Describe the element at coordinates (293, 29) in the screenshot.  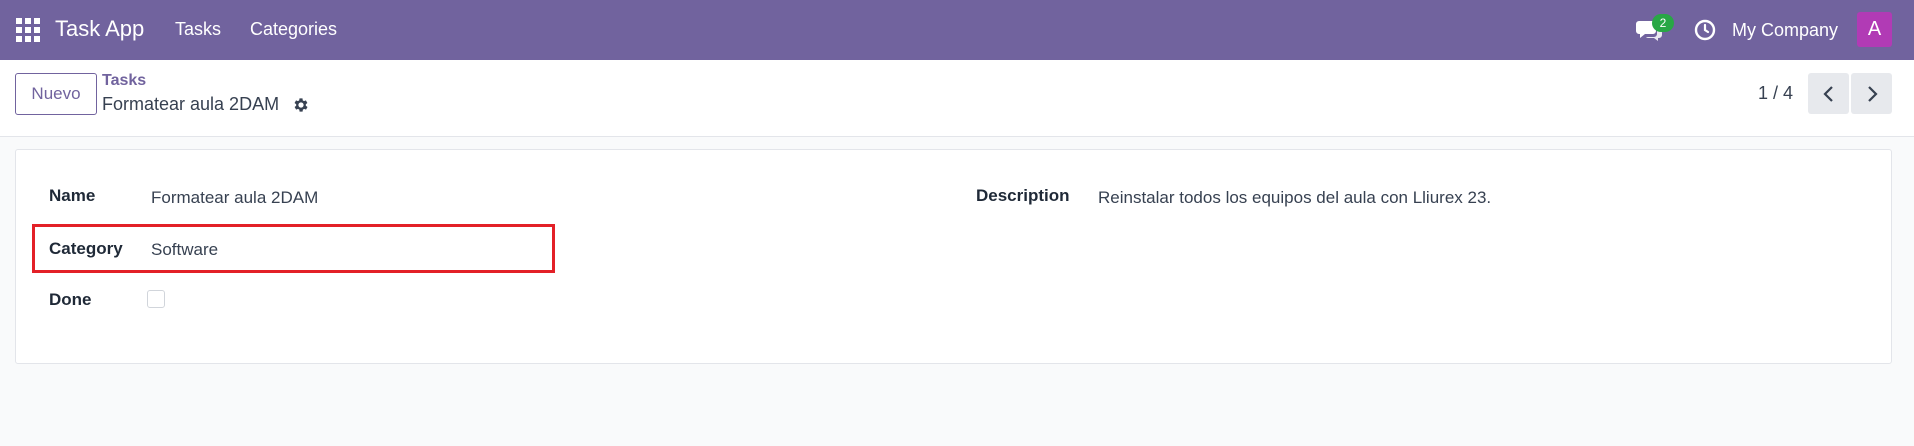
I see `nav-link-categories: Categories` at that location.